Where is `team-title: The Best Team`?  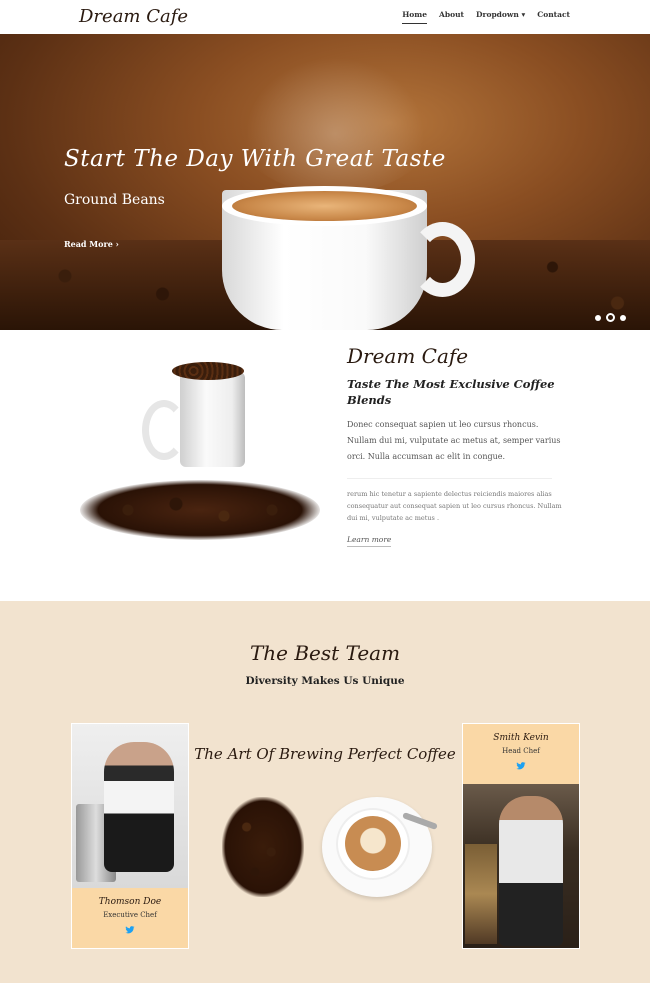
team-title: The Best Team is located at coordinates (325, 653).